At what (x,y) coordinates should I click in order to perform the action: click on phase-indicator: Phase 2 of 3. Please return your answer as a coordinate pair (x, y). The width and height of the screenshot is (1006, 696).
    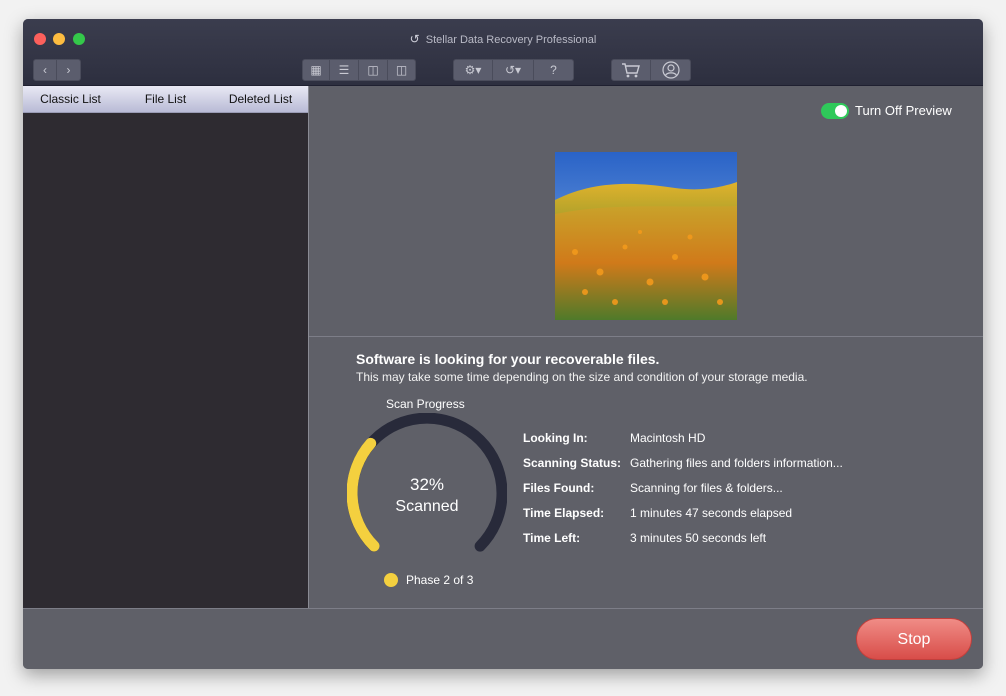
    Looking at the image, I should click on (428, 580).